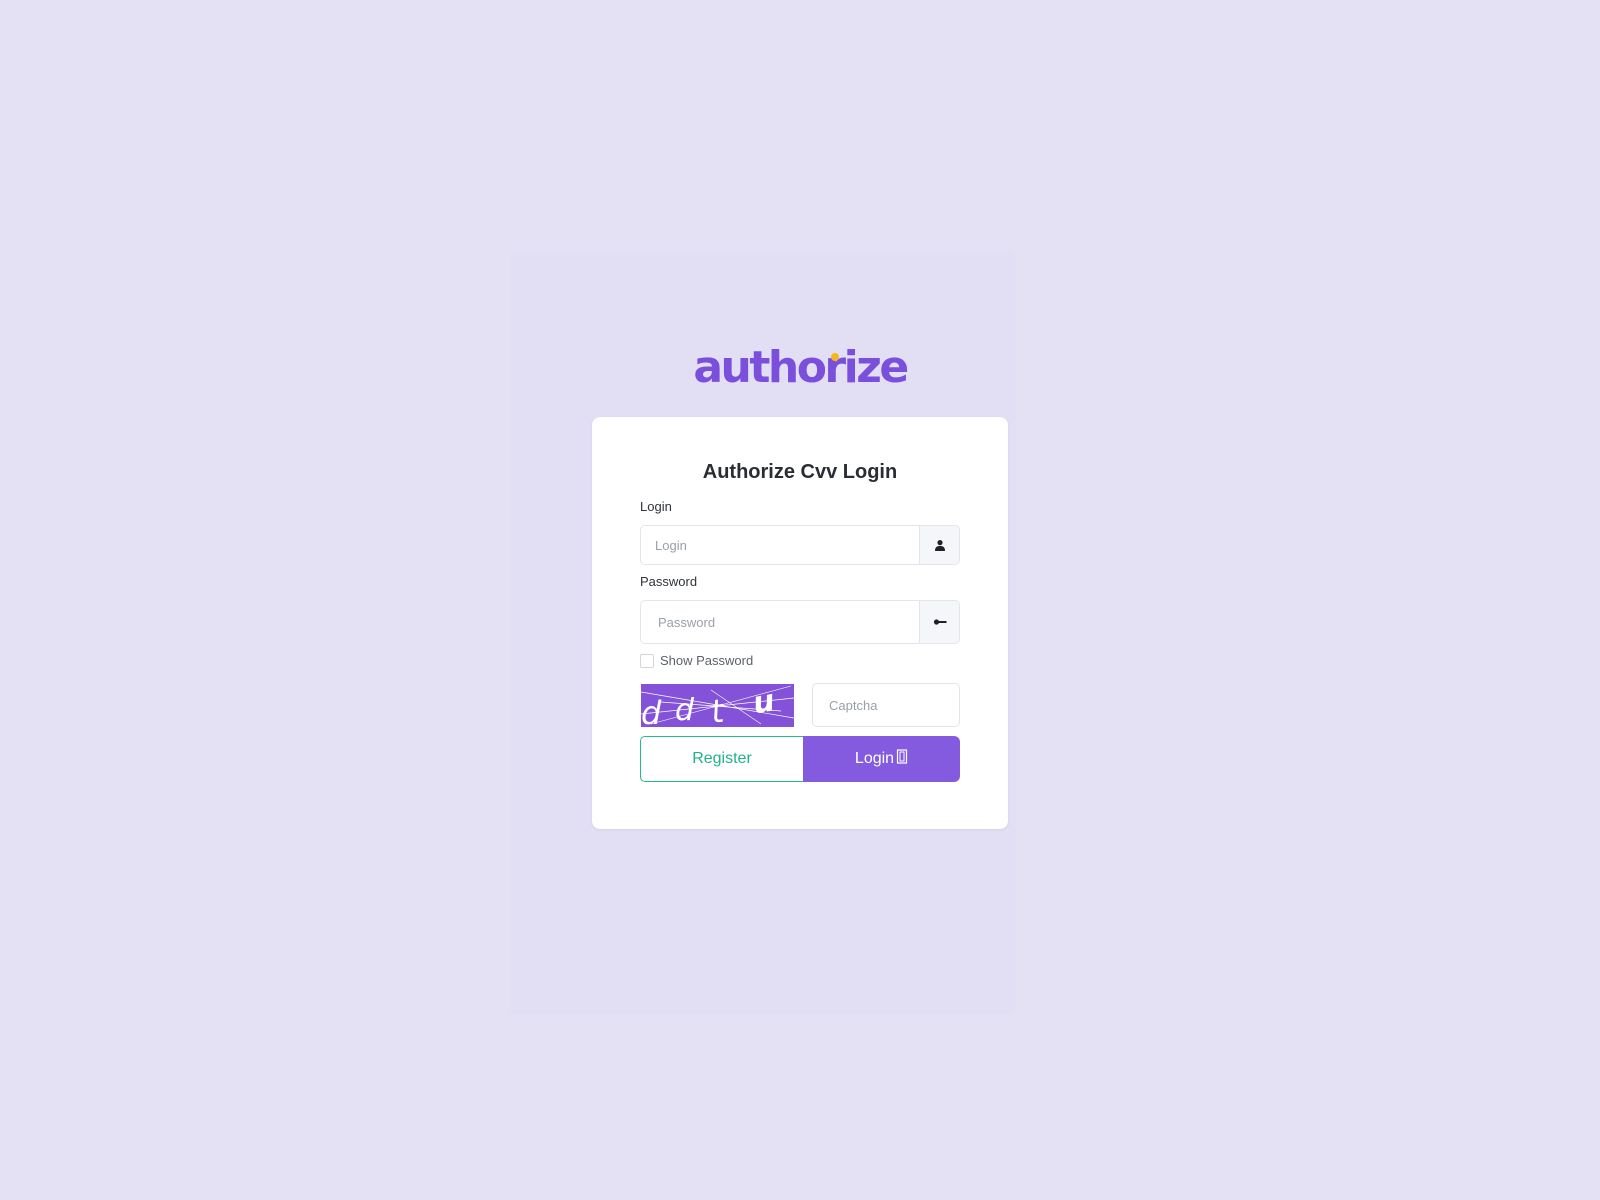  What do you see at coordinates (763, 702) in the screenshot?
I see `captcha-char: u` at bounding box center [763, 702].